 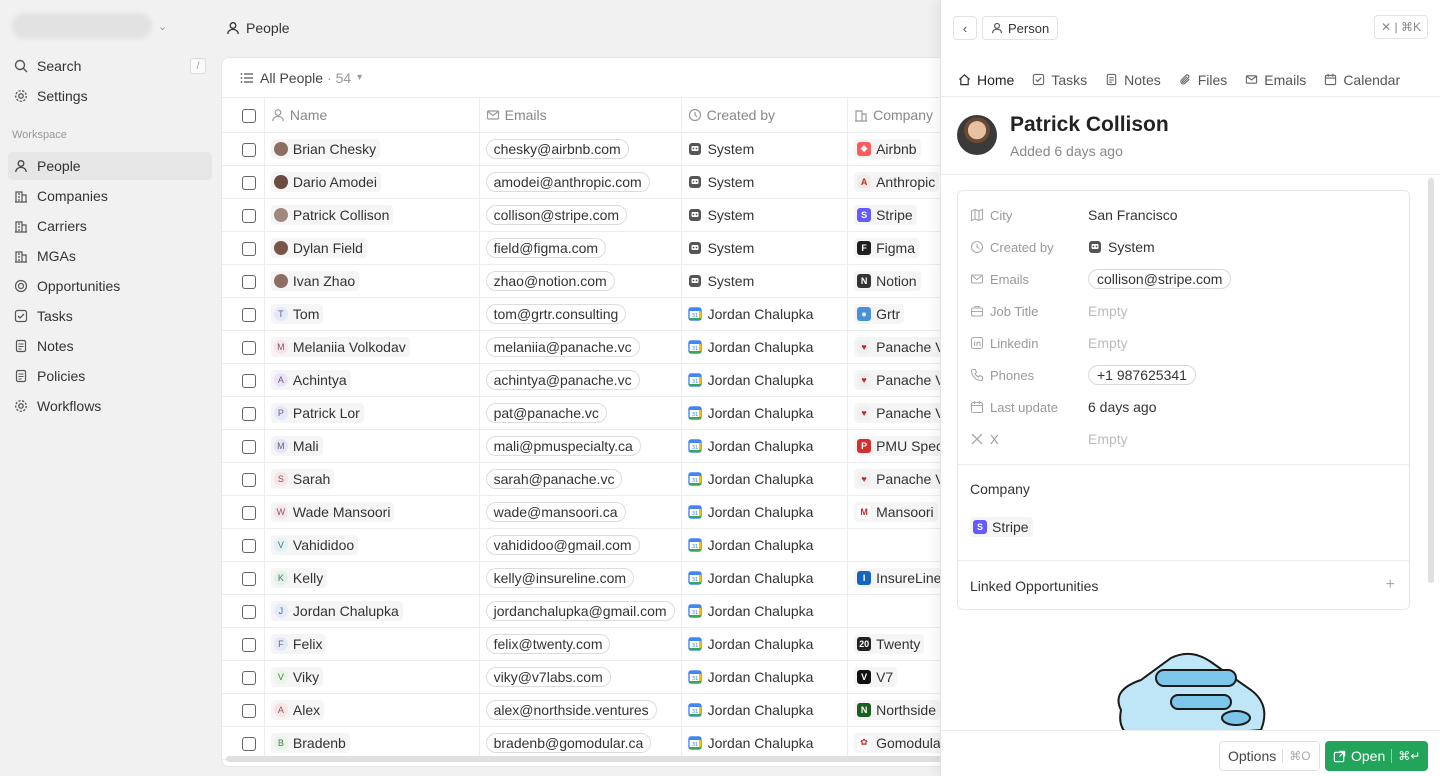 What do you see at coordinates (310, 742) in the screenshot?
I see `person-chip: B Bradenb` at bounding box center [310, 742].